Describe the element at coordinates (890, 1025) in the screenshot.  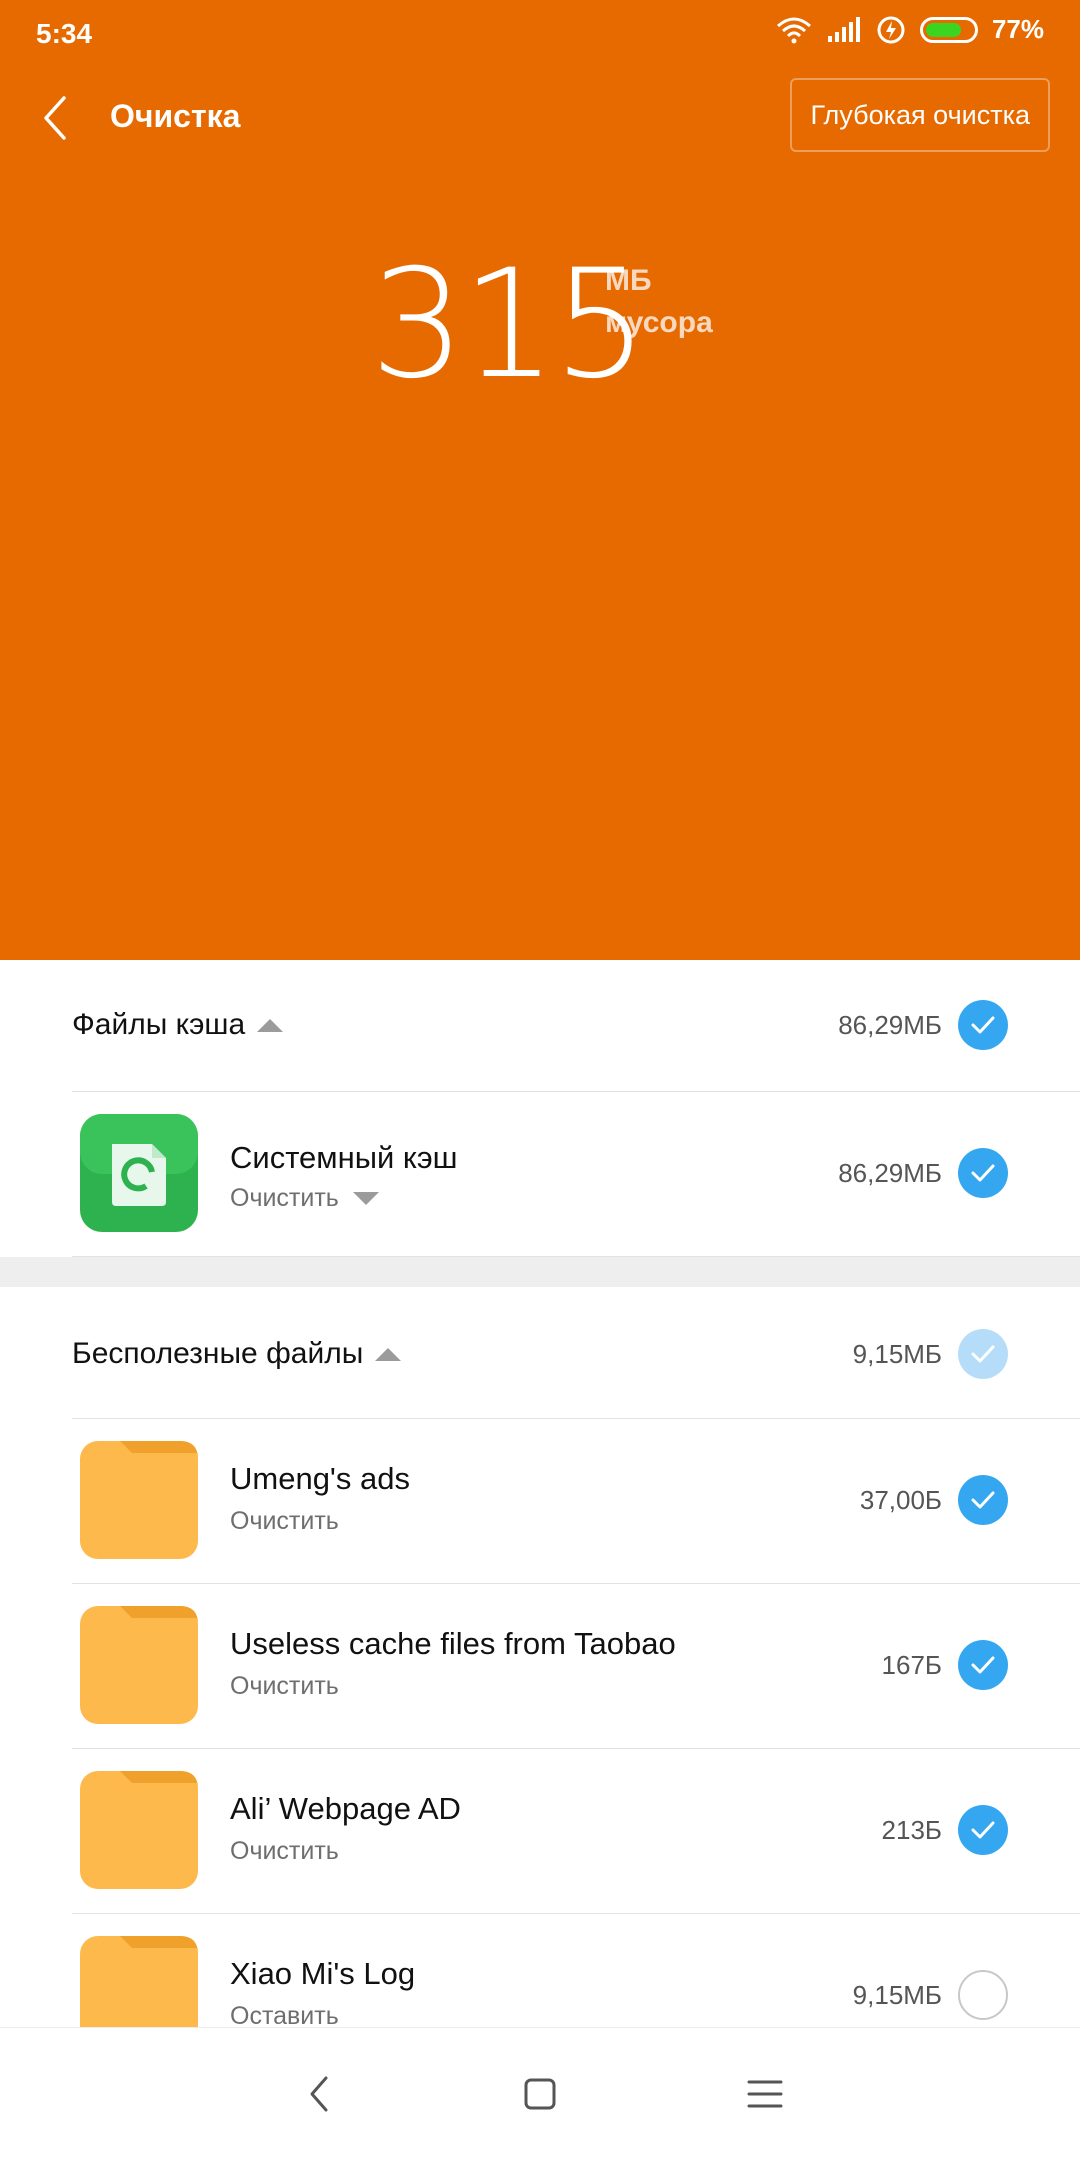
I see `section-size: 86,29МБ` at that location.